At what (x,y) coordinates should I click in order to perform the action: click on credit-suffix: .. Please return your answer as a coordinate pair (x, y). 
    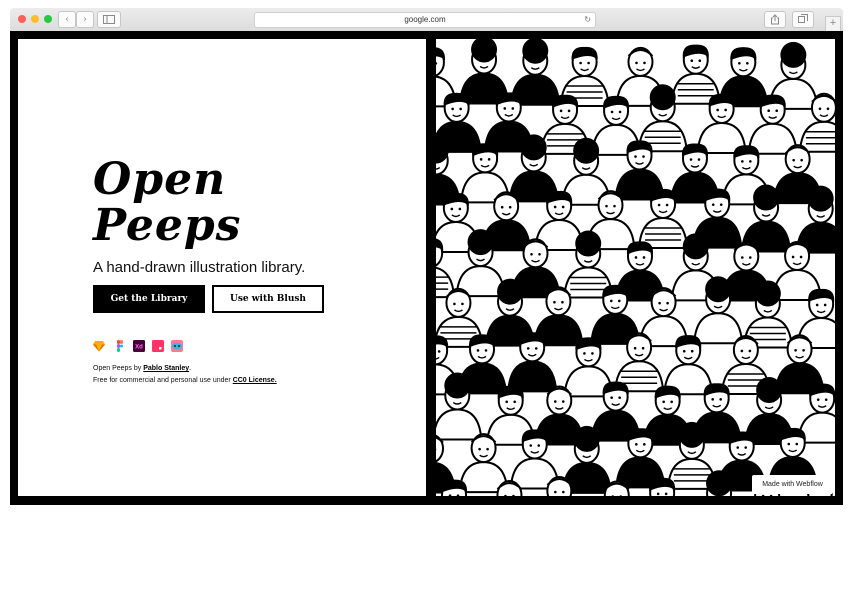
    Looking at the image, I should click on (190, 368).